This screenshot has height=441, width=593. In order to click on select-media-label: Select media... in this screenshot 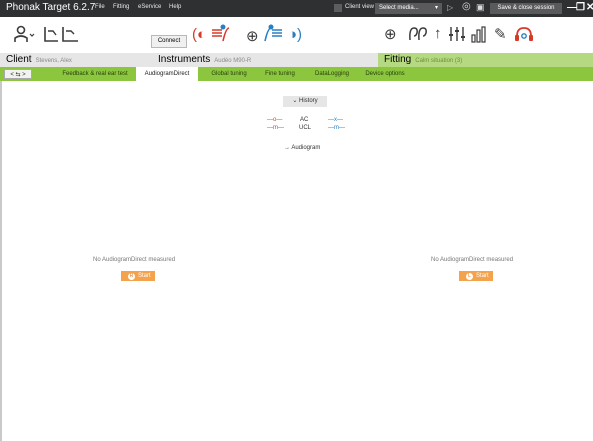, I will do `click(399, 8)`.